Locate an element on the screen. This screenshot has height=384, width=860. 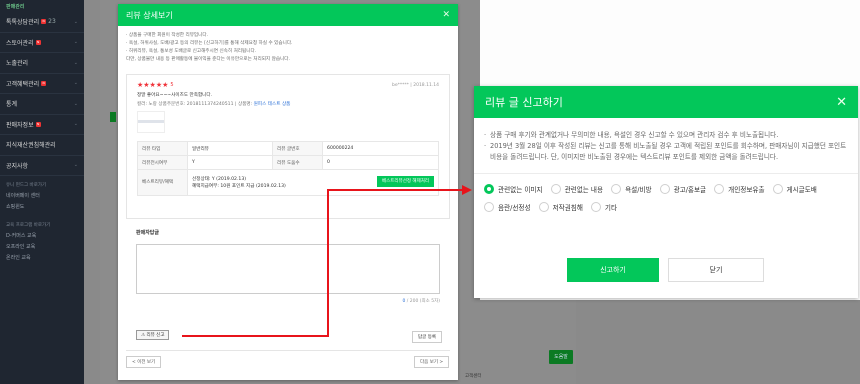
best-review-release-button: 베스트리뷰선정 해제처리 is located at coordinates (405, 181).